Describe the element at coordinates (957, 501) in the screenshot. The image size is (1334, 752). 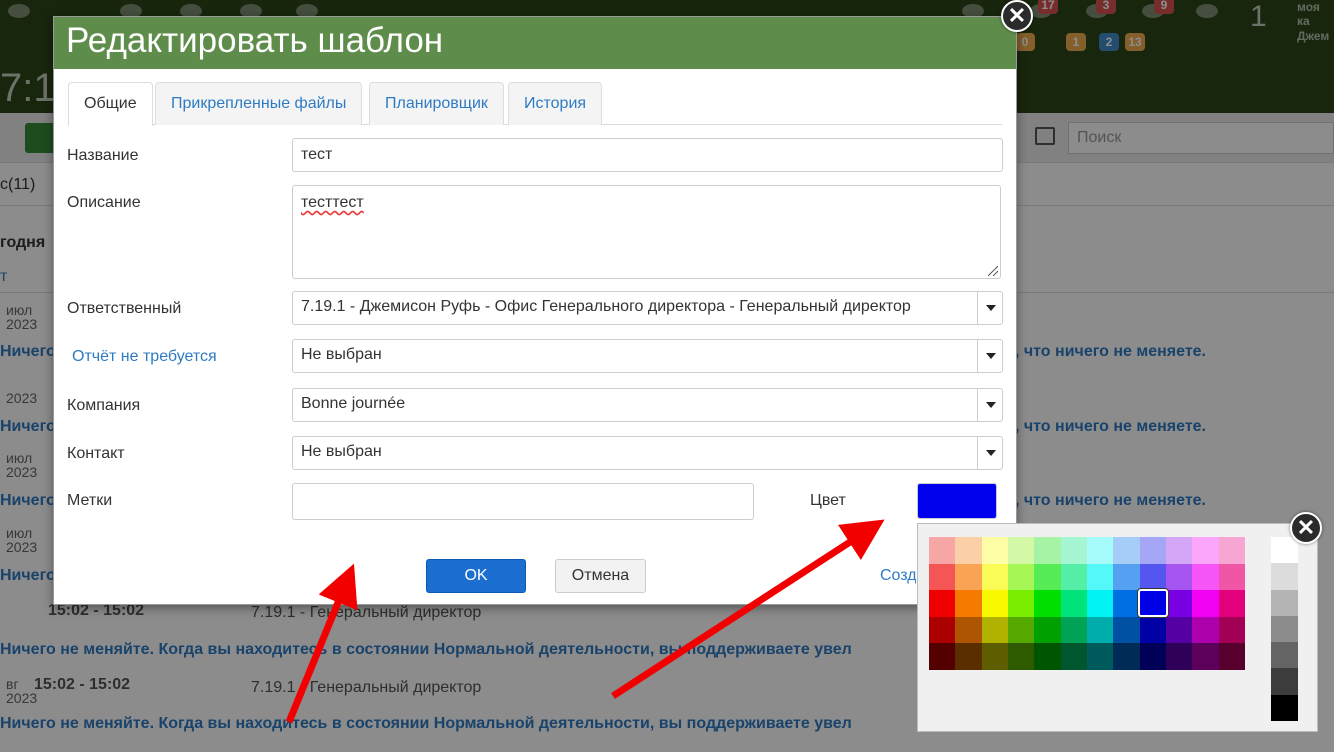
I see `color-swatch` at that location.